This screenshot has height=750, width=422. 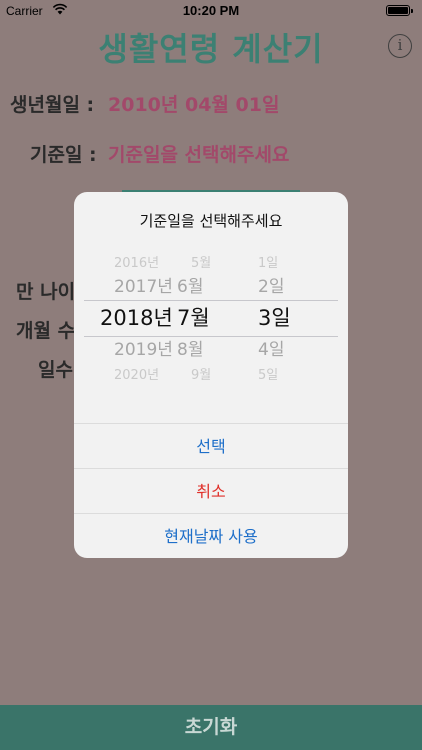 I want to click on birth-label: 생년월일 :, so click(x=52, y=105).